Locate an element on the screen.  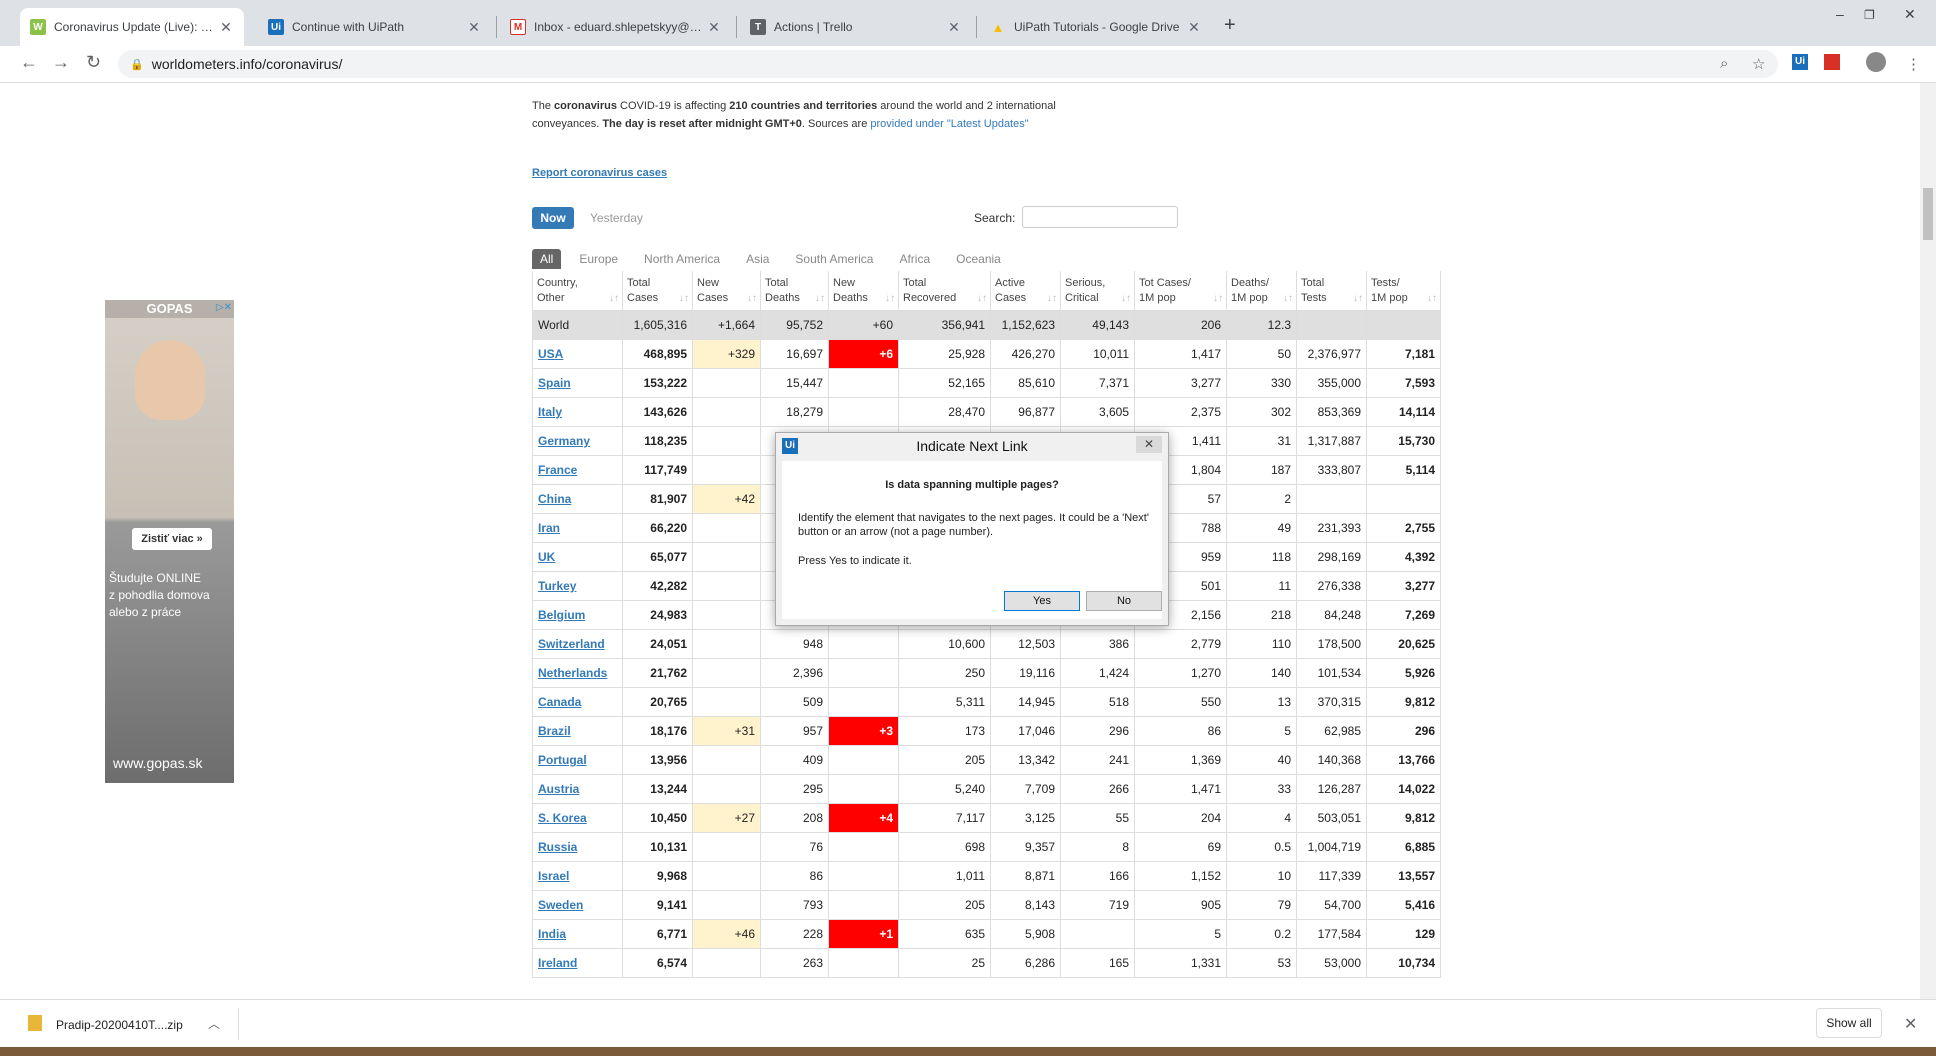
country-link: Turkey is located at coordinates (557, 586).